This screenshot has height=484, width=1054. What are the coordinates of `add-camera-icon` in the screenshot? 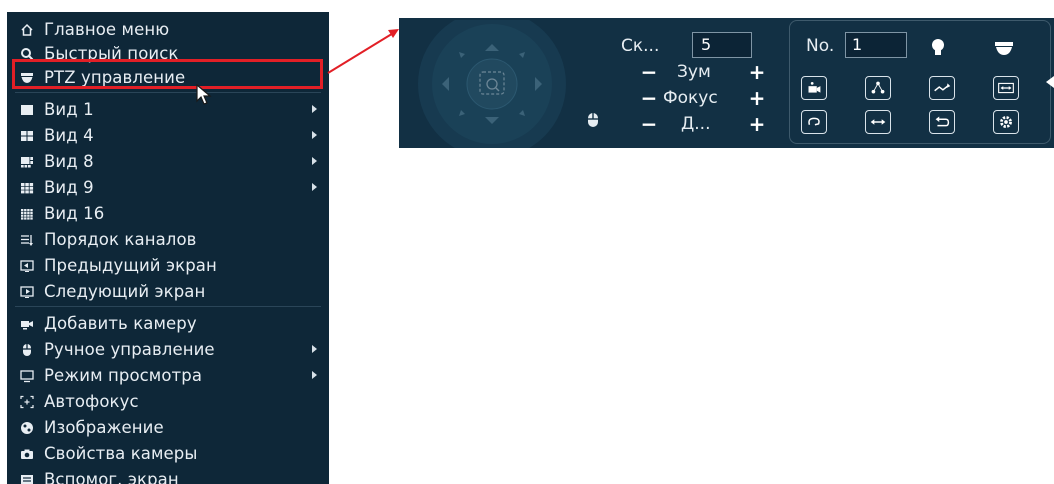 It's located at (27, 323).